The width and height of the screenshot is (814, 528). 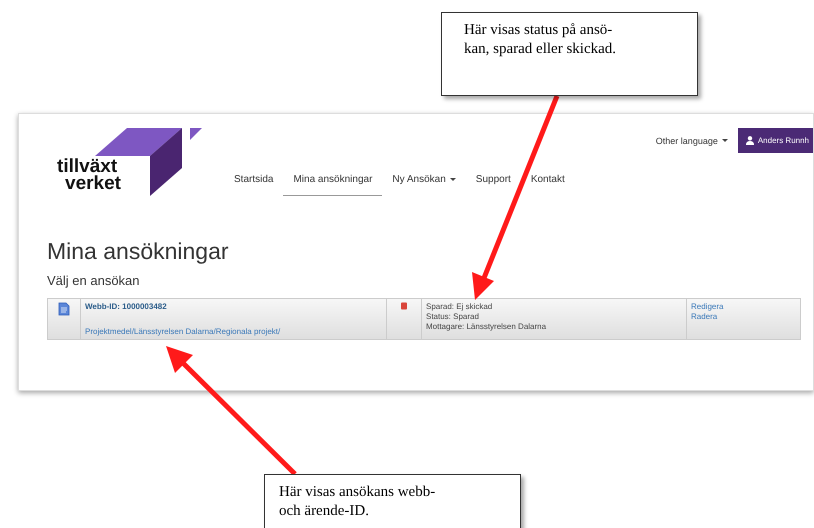 I want to click on category-link: Projektmedel/Länsstyrelsen Dalarna/Regionala projekt/, so click(x=233, y=331).